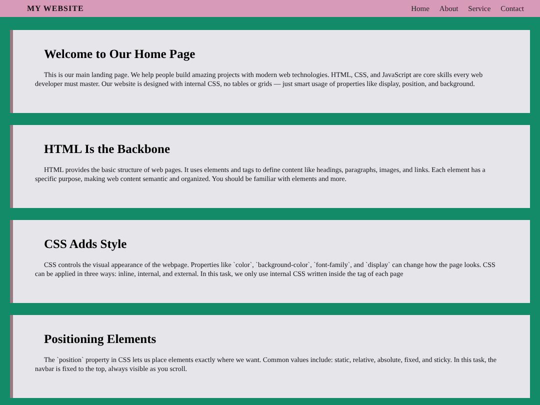  Describe the element at coordinates (55, 8) in the screenshot. I see `brand-logo: MY WEBSITE` at that location.